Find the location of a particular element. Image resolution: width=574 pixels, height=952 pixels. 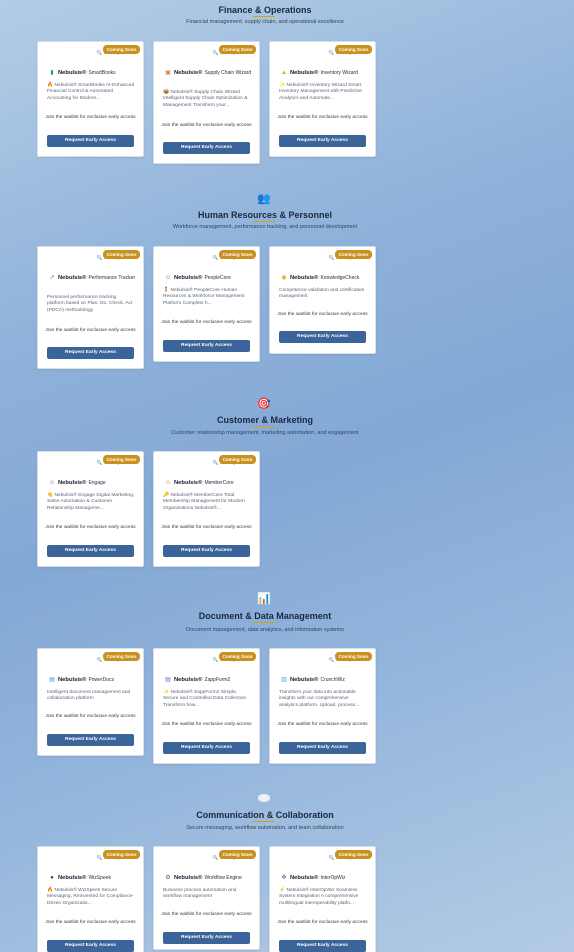

card-title: ↗ Nebulsis® Performance Tracker is located at coordinates (93, 278).